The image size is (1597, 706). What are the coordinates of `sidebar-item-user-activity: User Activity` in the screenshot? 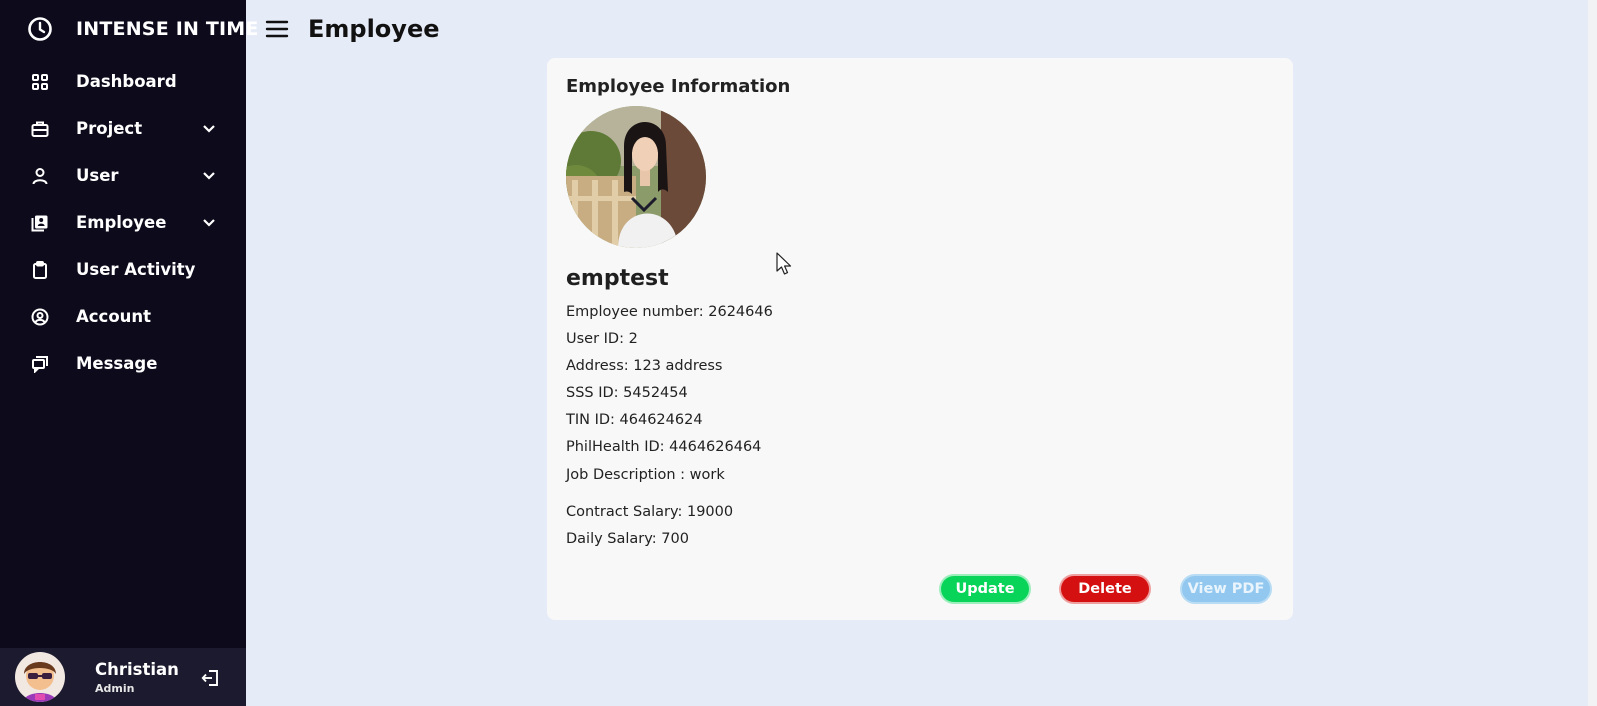 It's located at (123, 269).